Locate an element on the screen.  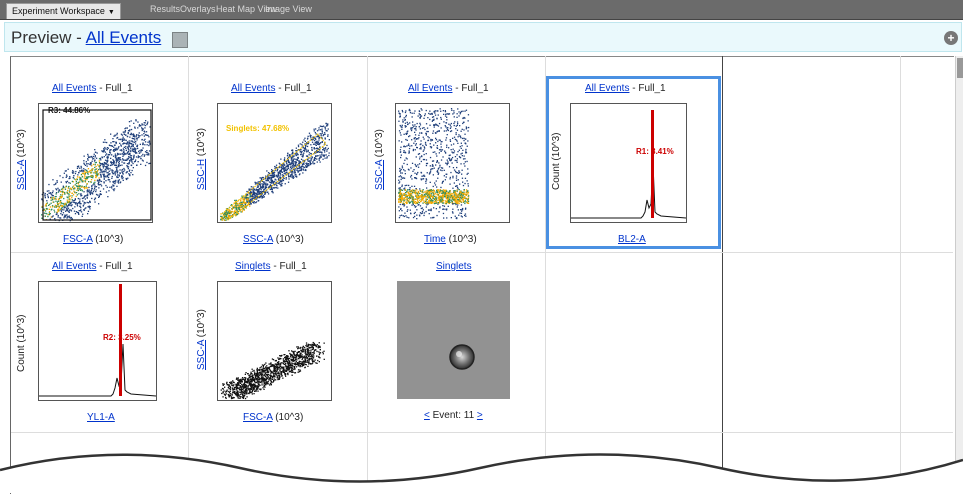
histogram-plot is located at coordinates (628, 163).